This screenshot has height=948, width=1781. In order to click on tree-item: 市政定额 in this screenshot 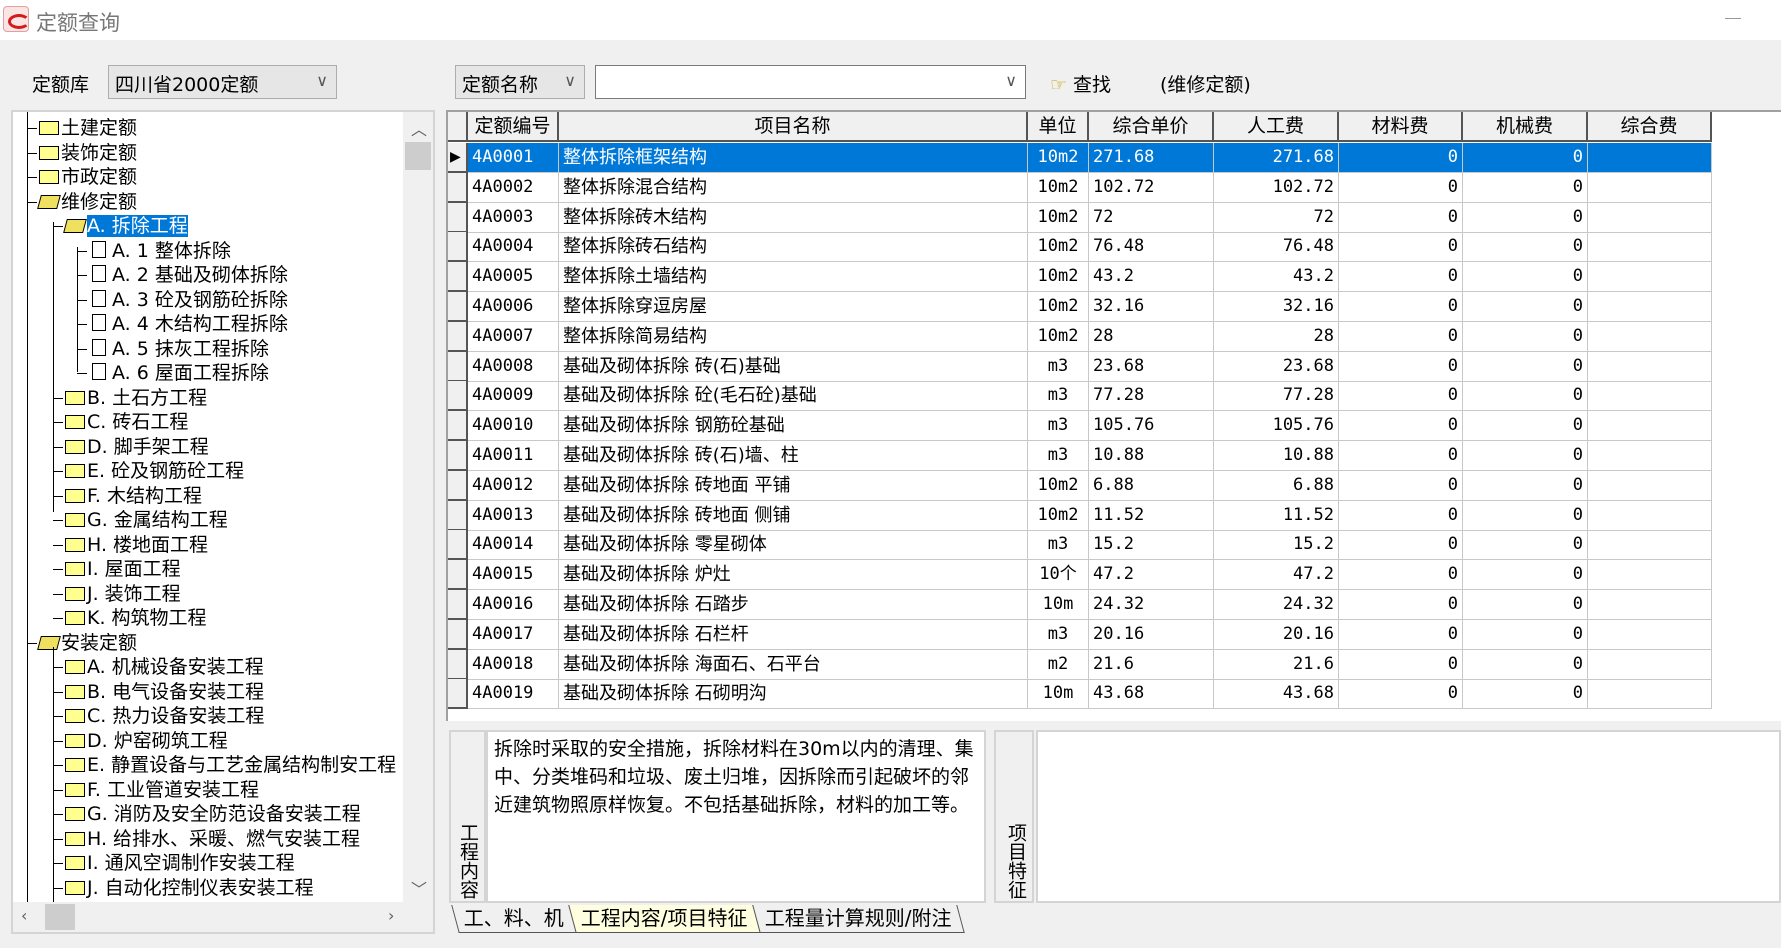, I will do `click(88, 177)`.